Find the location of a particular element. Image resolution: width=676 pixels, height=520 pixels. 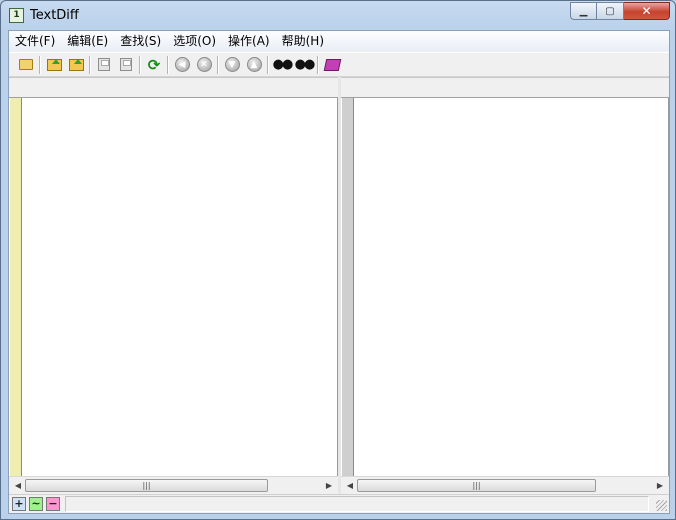

maximize-icon: ▢ is located at coordinates (610, 11).